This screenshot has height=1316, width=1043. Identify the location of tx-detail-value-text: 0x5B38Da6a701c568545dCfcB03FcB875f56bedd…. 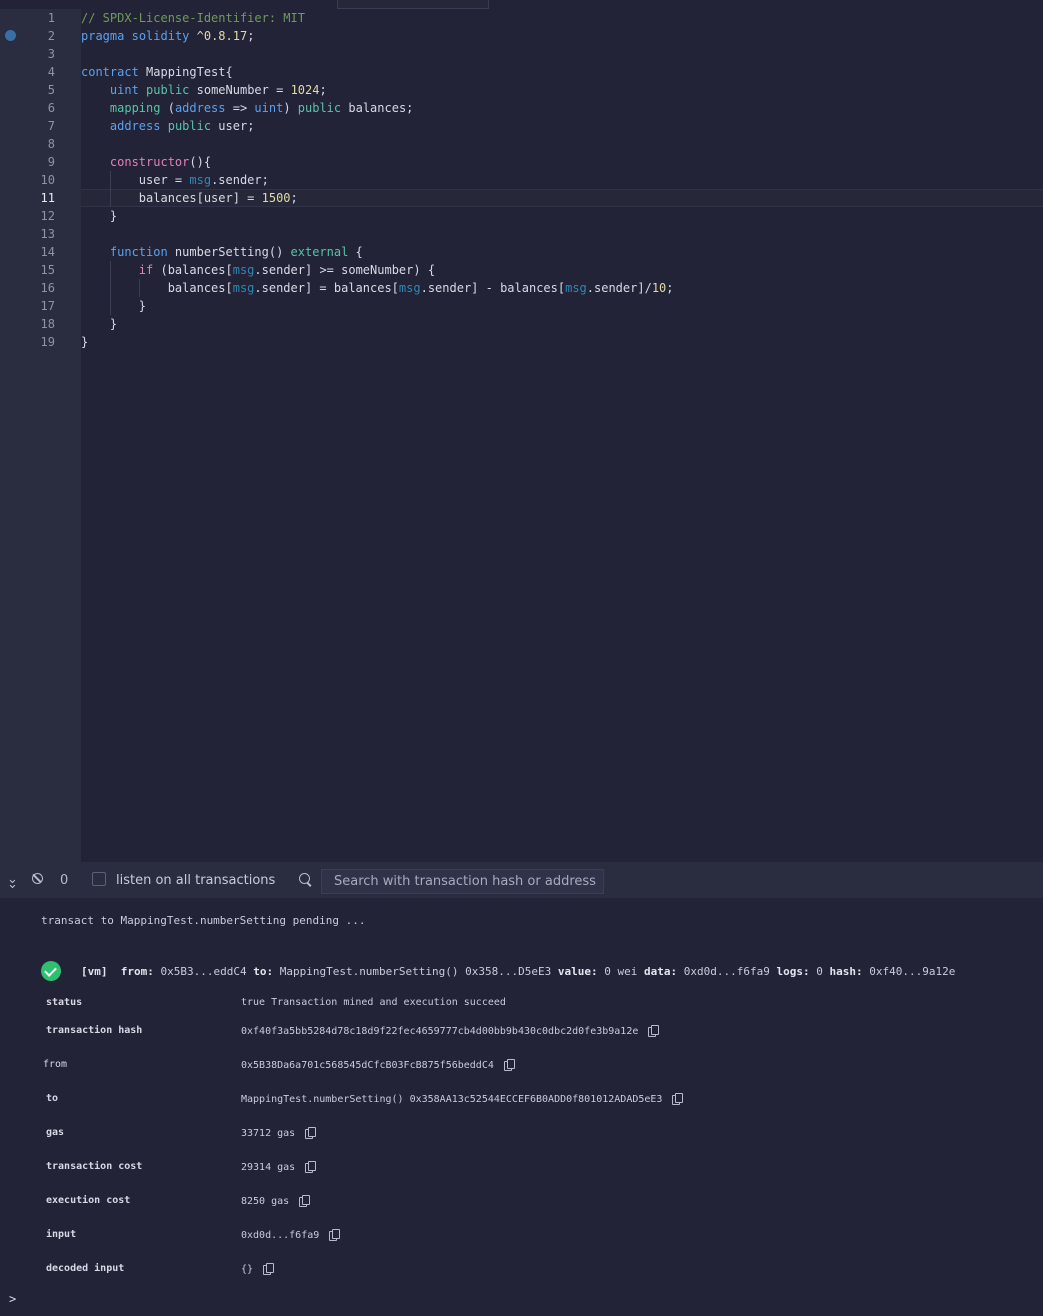
(367, 1065).